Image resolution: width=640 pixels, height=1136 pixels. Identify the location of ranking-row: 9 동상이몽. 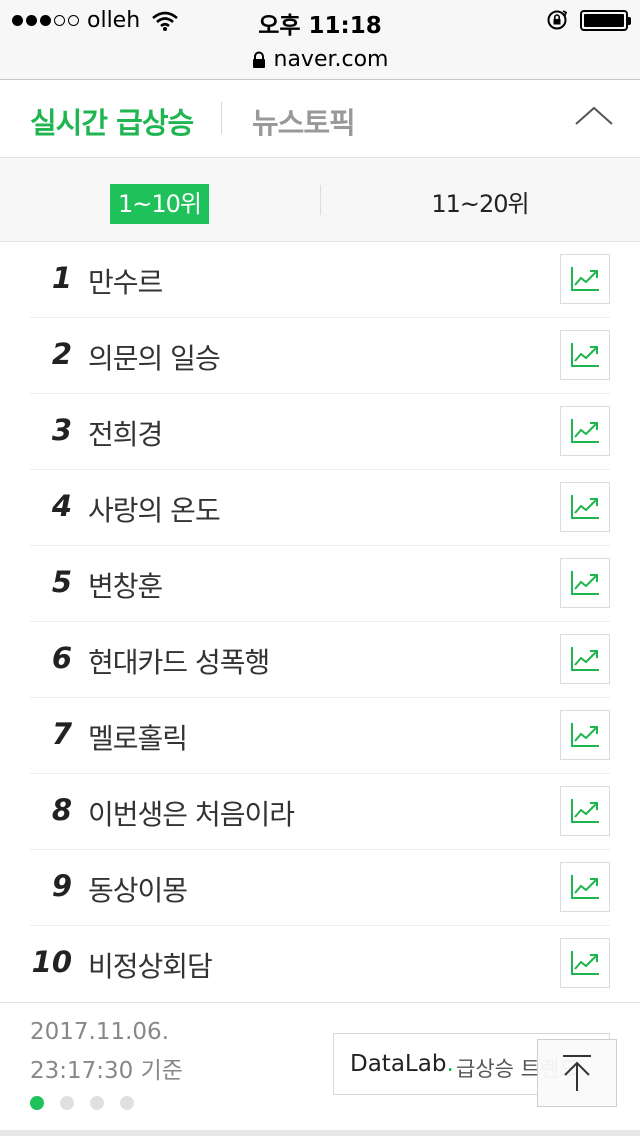
(320, 888).